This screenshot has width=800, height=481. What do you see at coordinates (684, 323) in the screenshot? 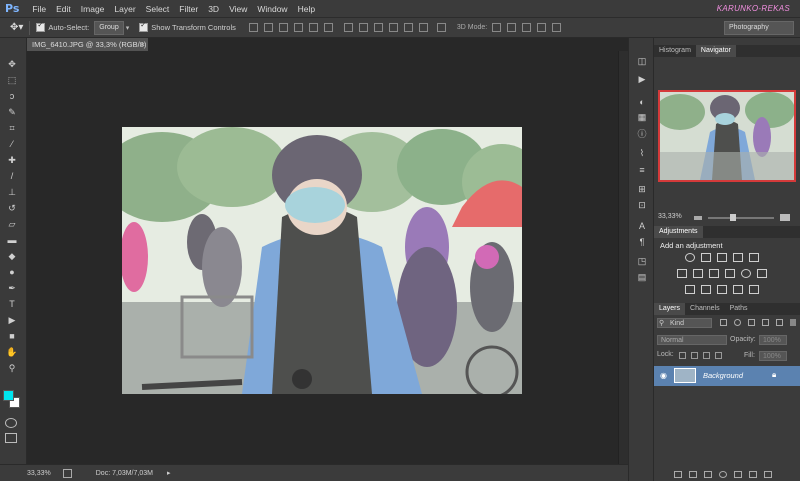
I see `layer-filter-kind: Kind` at bounding box center [684, 323].